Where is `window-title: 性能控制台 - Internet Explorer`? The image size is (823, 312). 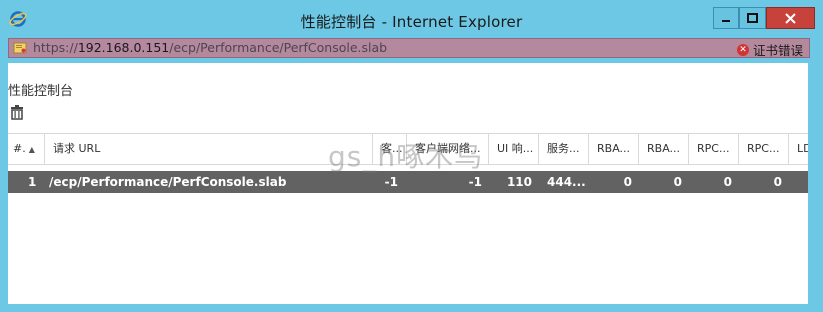 window-title: 性能控制台 - Internet Explorer is located at coordinates (411, 22).